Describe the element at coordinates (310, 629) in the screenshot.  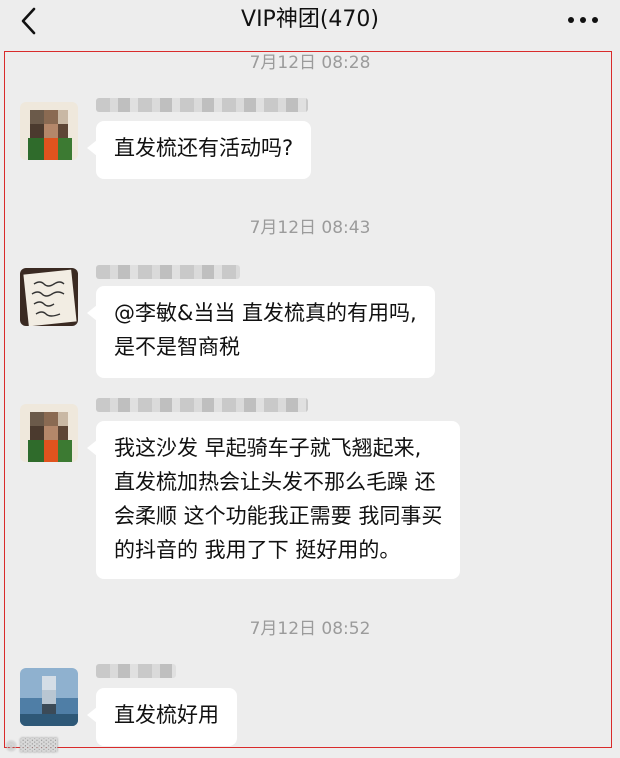
I see `timestamp: 7月12日 08:52` at that location.